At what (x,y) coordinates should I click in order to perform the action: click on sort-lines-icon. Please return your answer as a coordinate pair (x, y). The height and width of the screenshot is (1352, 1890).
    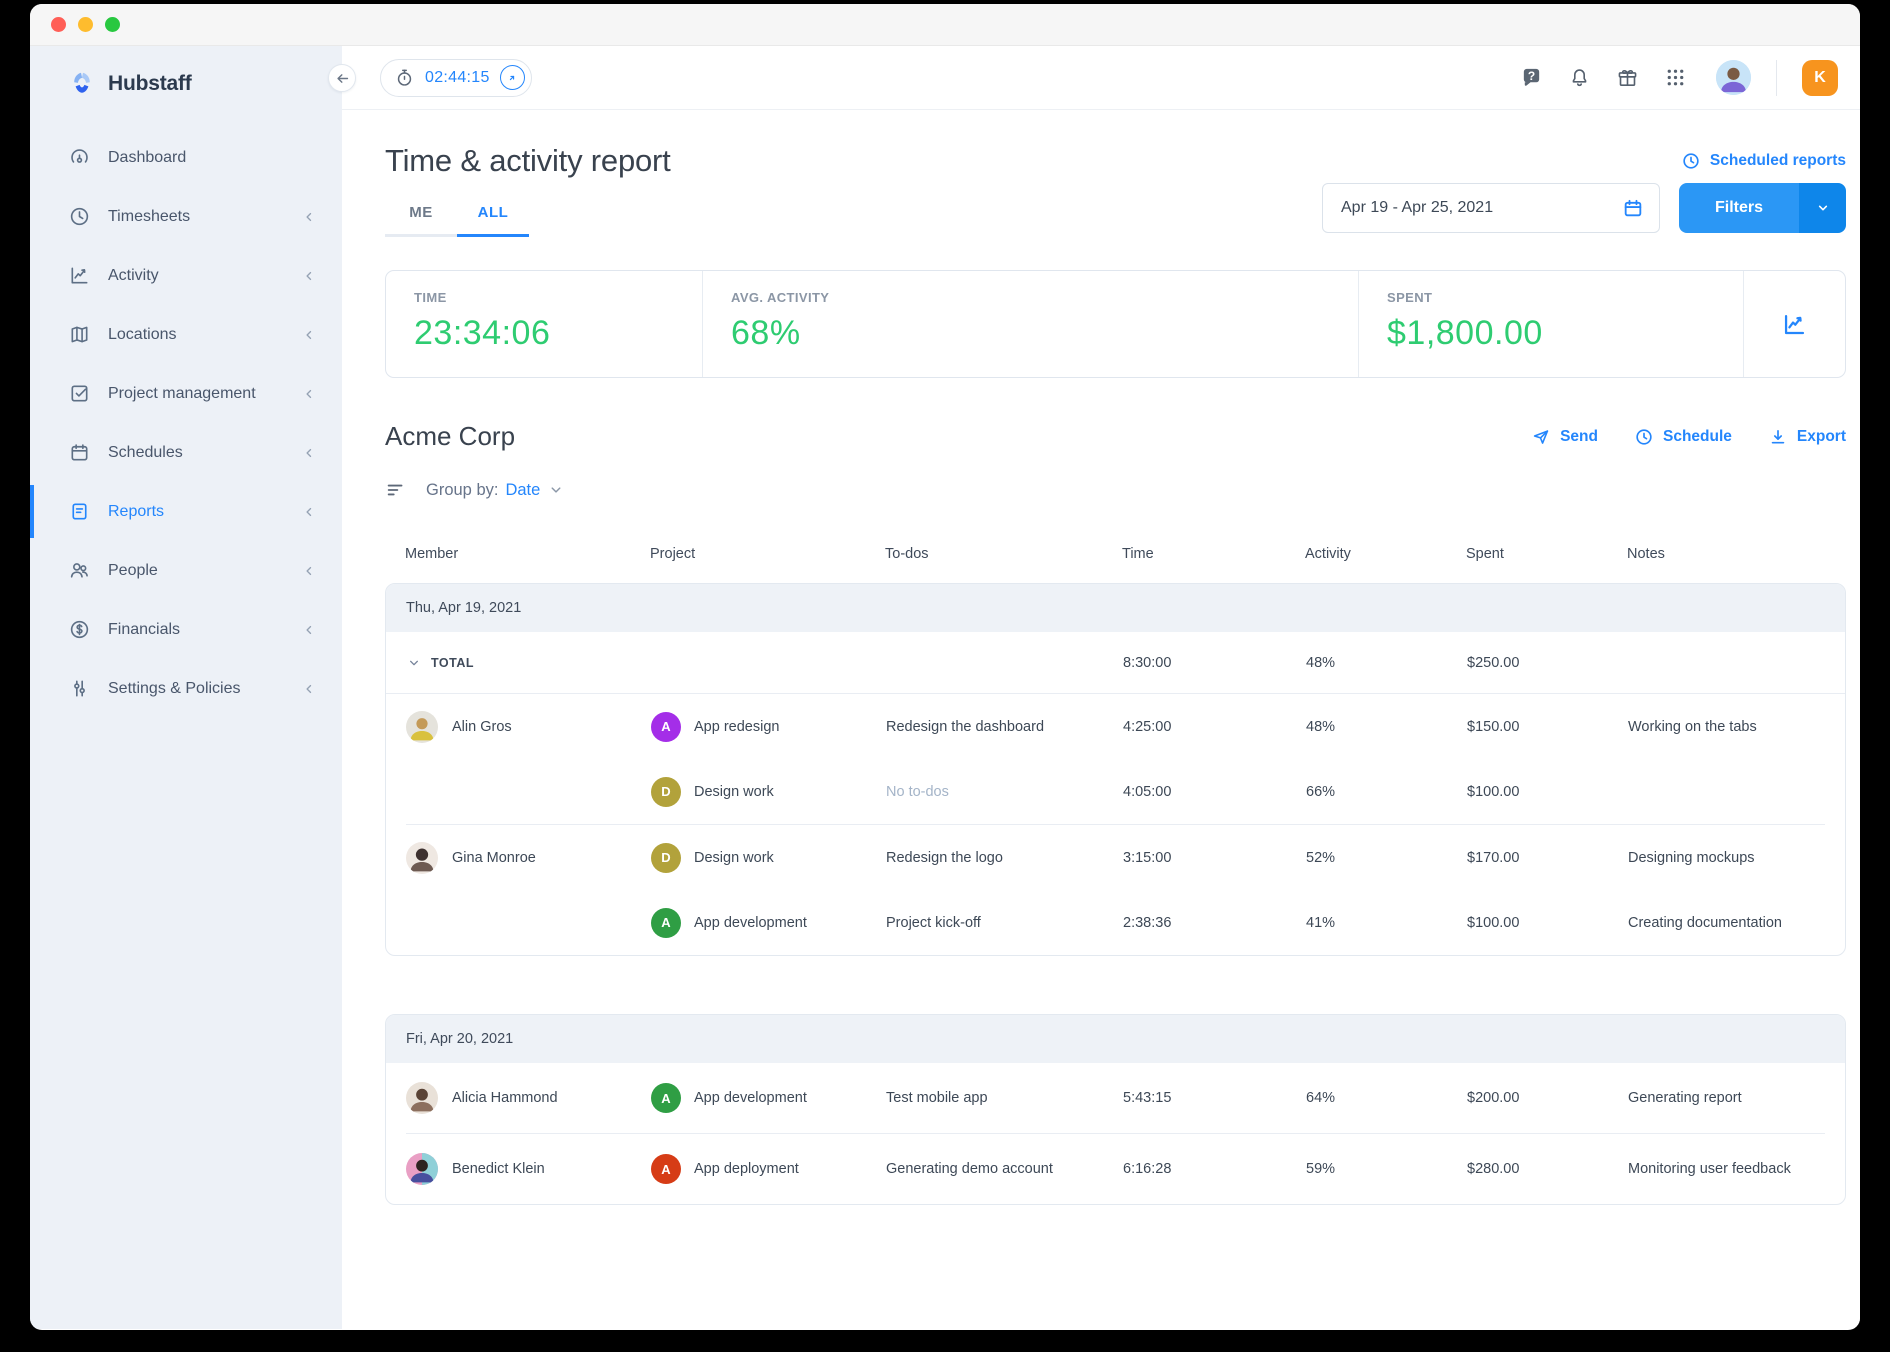
    Looking at the image, I should click on (396, 490).